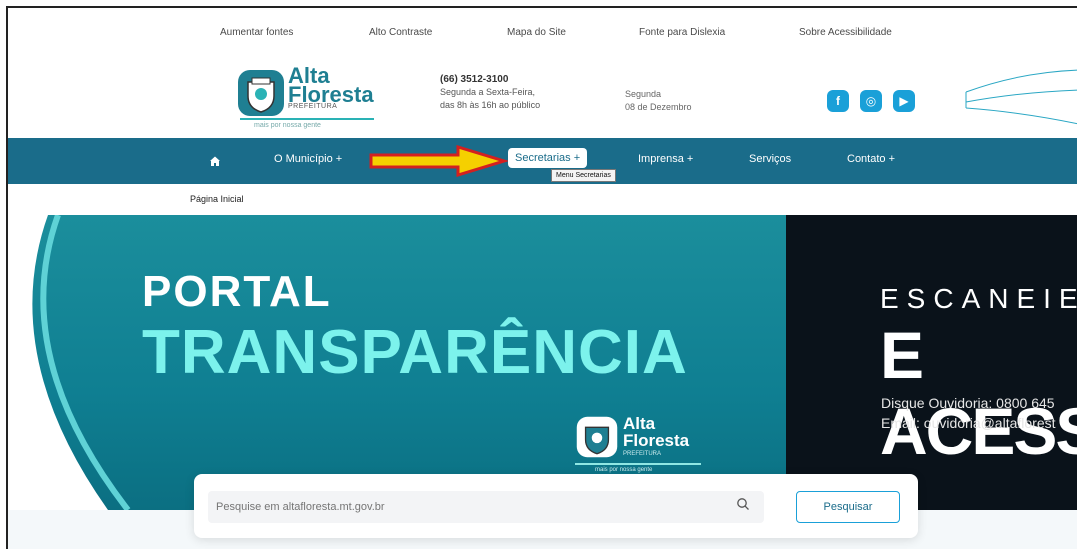  What do you see at coordinates (658, 101) in the screenshot?
I see `current-date: Segunda 08 de Dezembro` at bounding box center [658, 101].